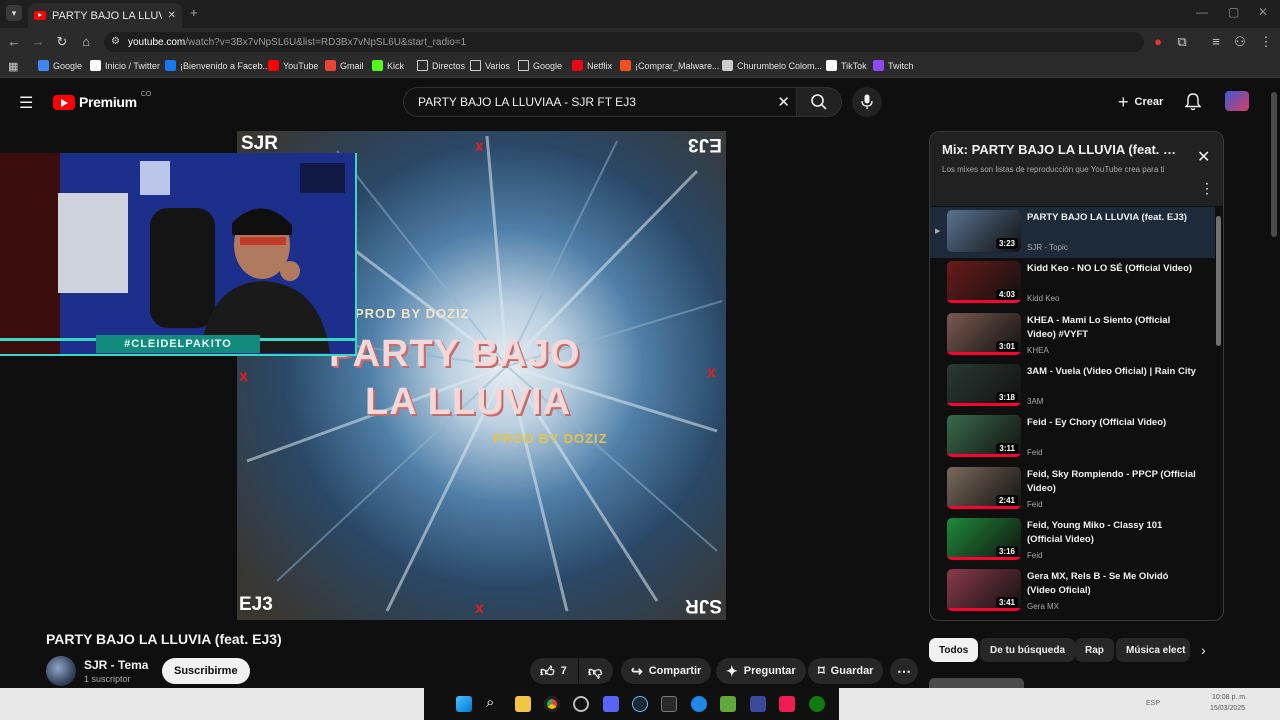 The width and height of the screenshot is (1280, 720). Describe the element at coordinates (984, 590) in the screenshot. I see `video-thumbnail: 3:41` at that location.